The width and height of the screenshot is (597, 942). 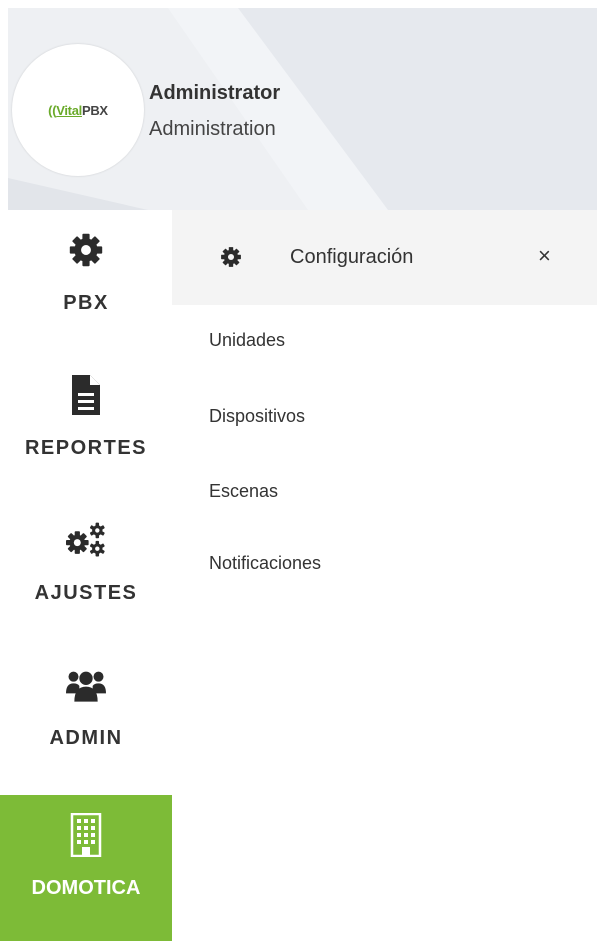 What do you see at coordinates (86, 685) in the screenshot?
I see `users-icon` at bounding box center [86, 685].